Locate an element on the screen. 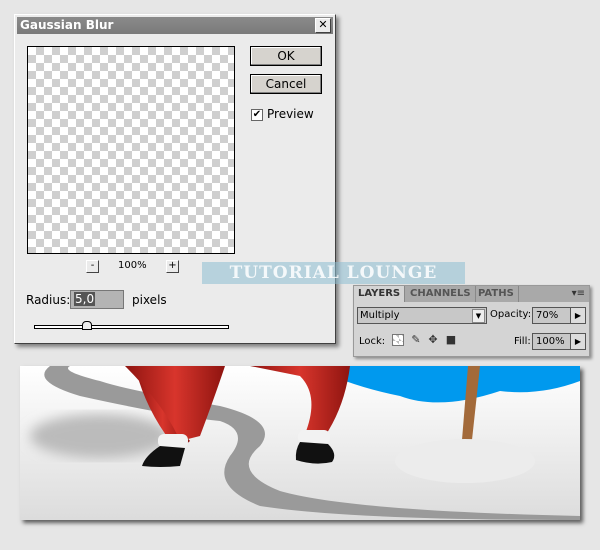  fill-input: 100% is located at coordinates (551, 341).